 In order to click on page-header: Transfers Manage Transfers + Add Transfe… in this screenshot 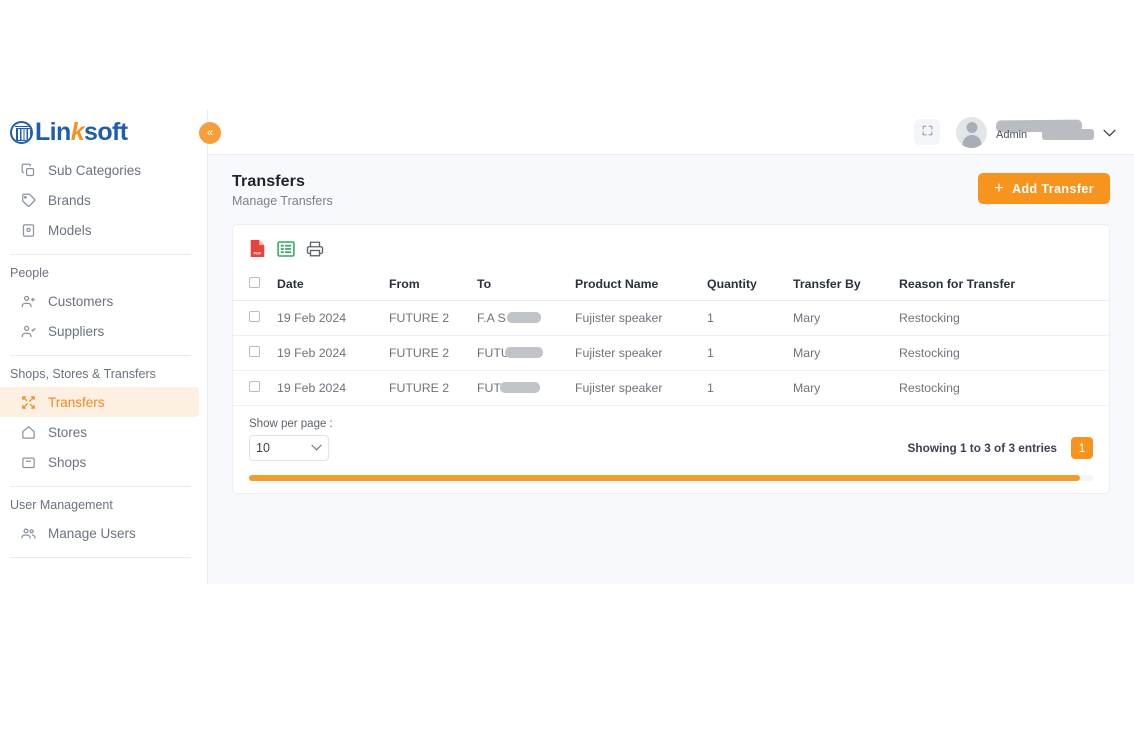, I will do `click(671, 181)`.